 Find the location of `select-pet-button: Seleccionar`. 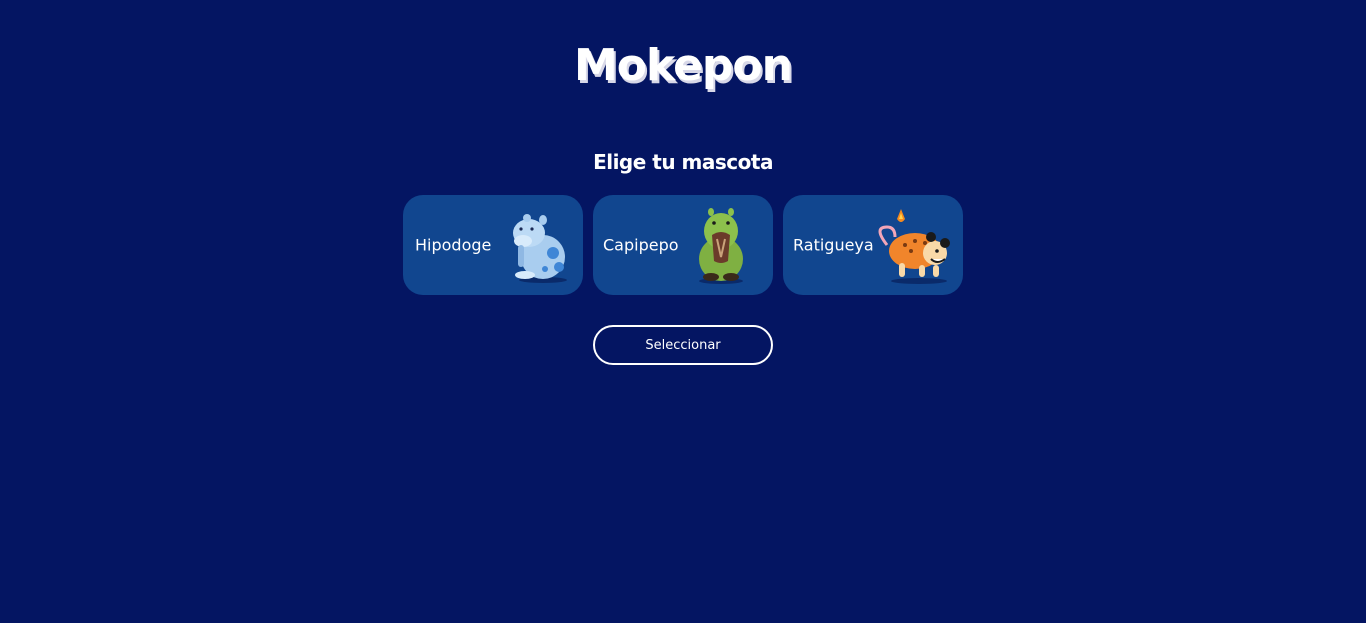

select-pet-button: Seleccionar is located at coordinates (683, 345).